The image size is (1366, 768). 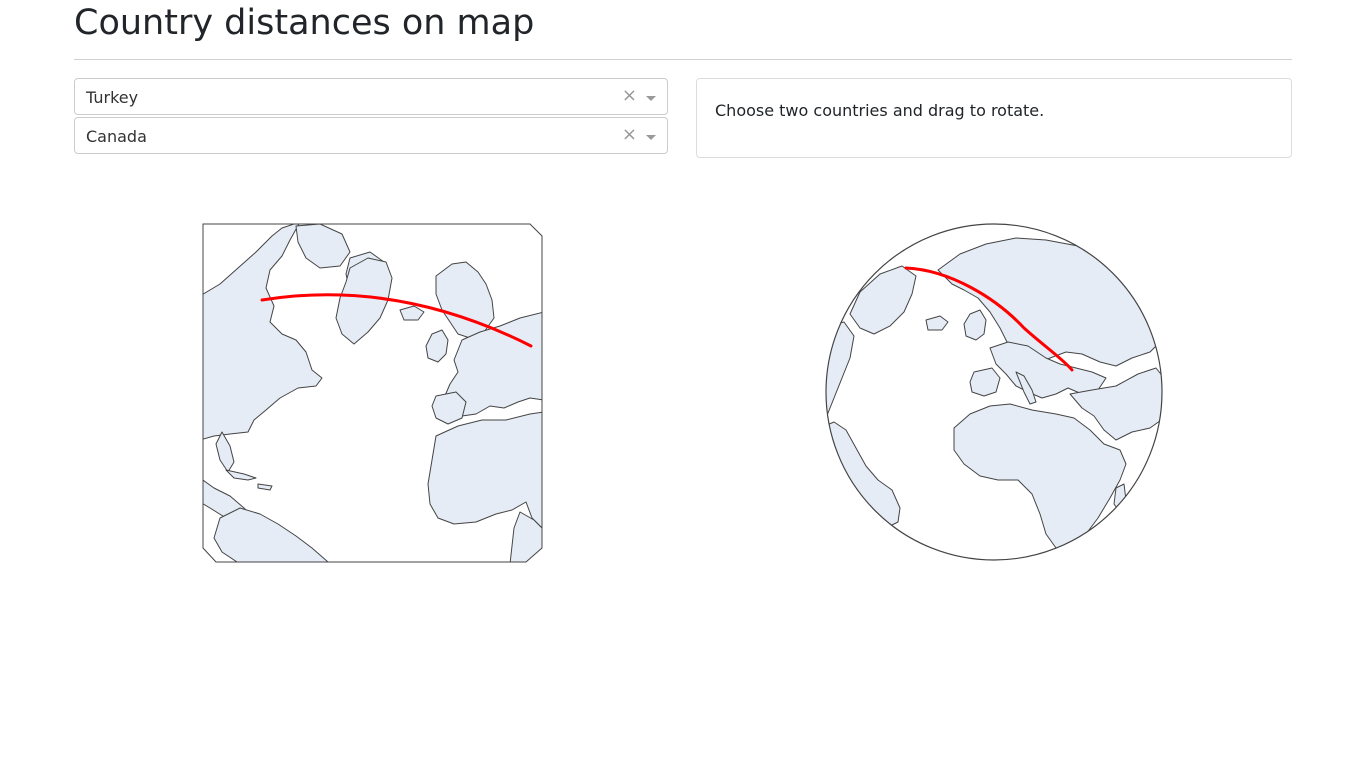 What do you see at coordinates (304, 23) in the screenshot?
I see `page-title: Country distances on map` at bounding box center [304, 23].